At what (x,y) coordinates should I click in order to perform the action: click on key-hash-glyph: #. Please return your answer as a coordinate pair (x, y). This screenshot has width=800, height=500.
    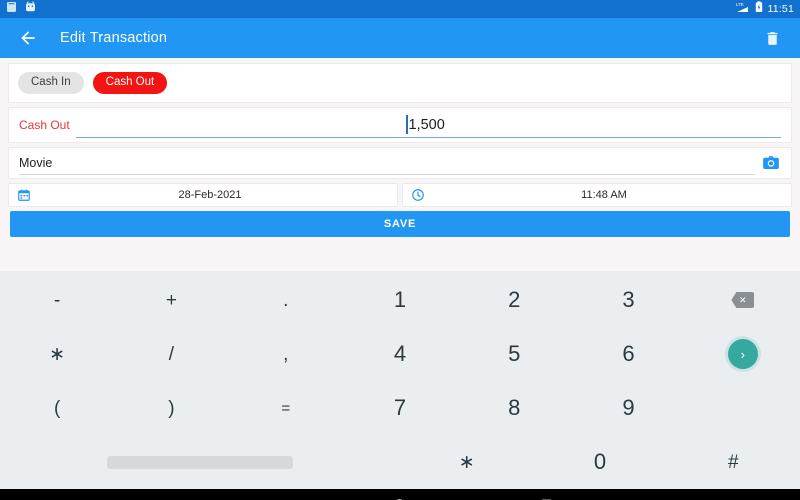
    Looking at the image, I should click on (733, 462).